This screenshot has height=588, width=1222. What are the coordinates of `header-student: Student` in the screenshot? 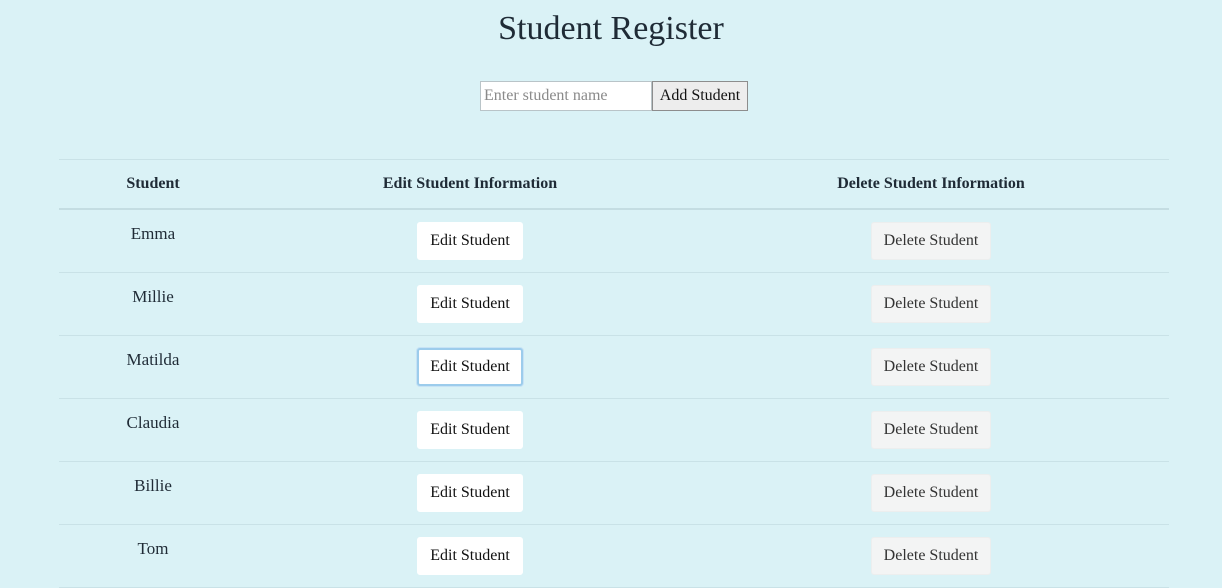 It's located at (153, 184).